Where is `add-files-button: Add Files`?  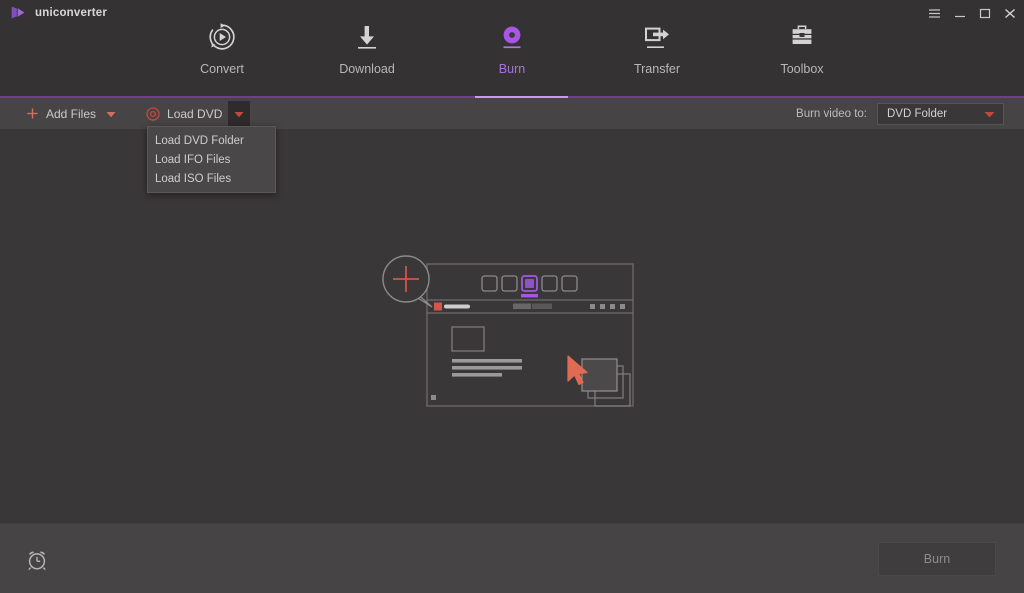
add-files-button: Add Files is located at coordinates (61, 113).